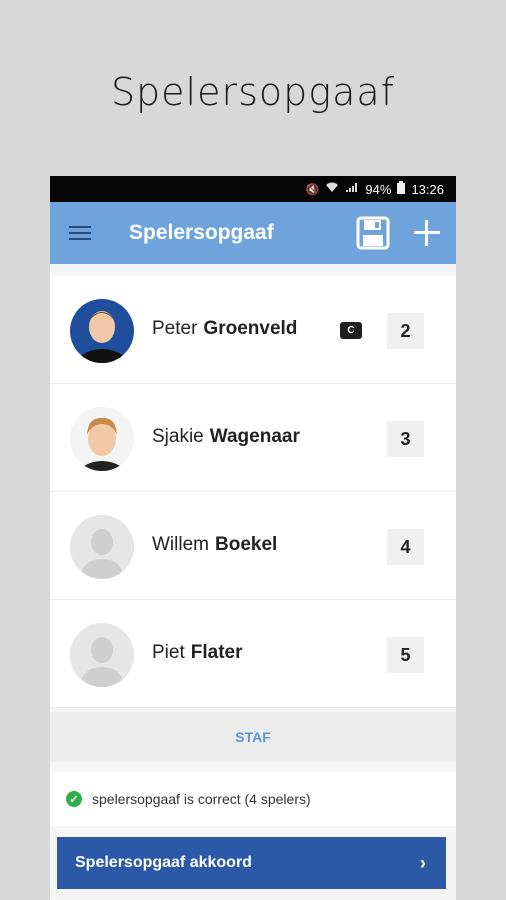 Image resolution: width=506 pixels, height=900 pixels. Describe the element at coordinates (401, 189) in the screenshot. I see `battery-icon` at that location.